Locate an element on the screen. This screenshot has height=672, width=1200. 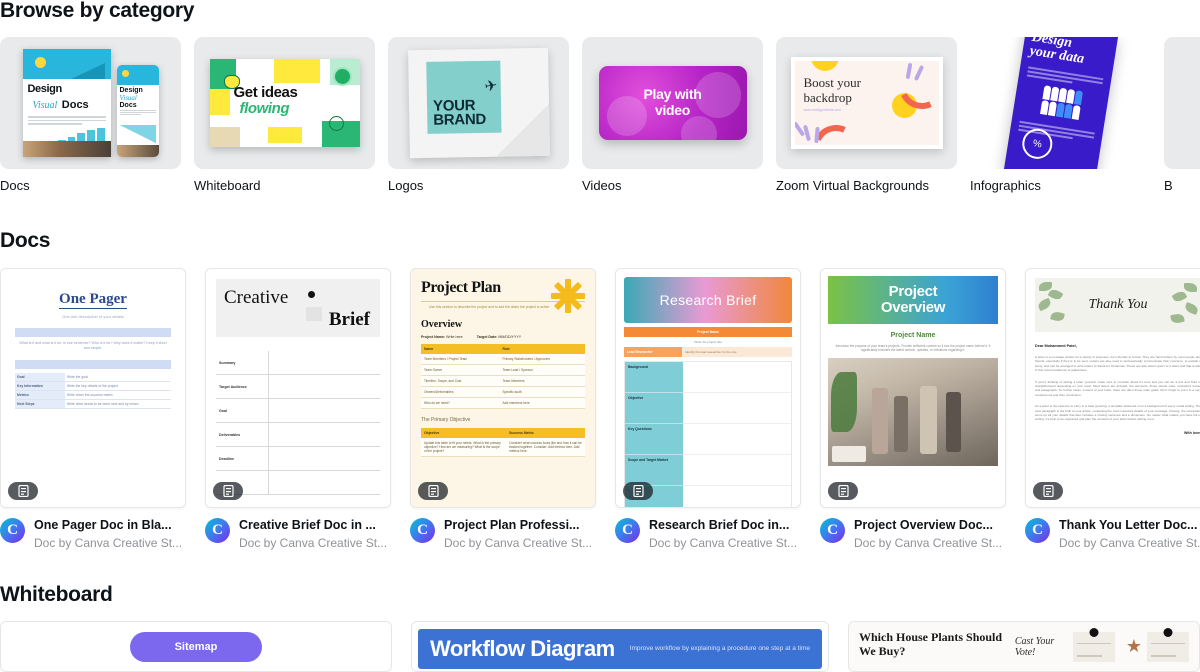
category-card-infographics: Design your data % Infographics is located at coordinates (1060, 117).